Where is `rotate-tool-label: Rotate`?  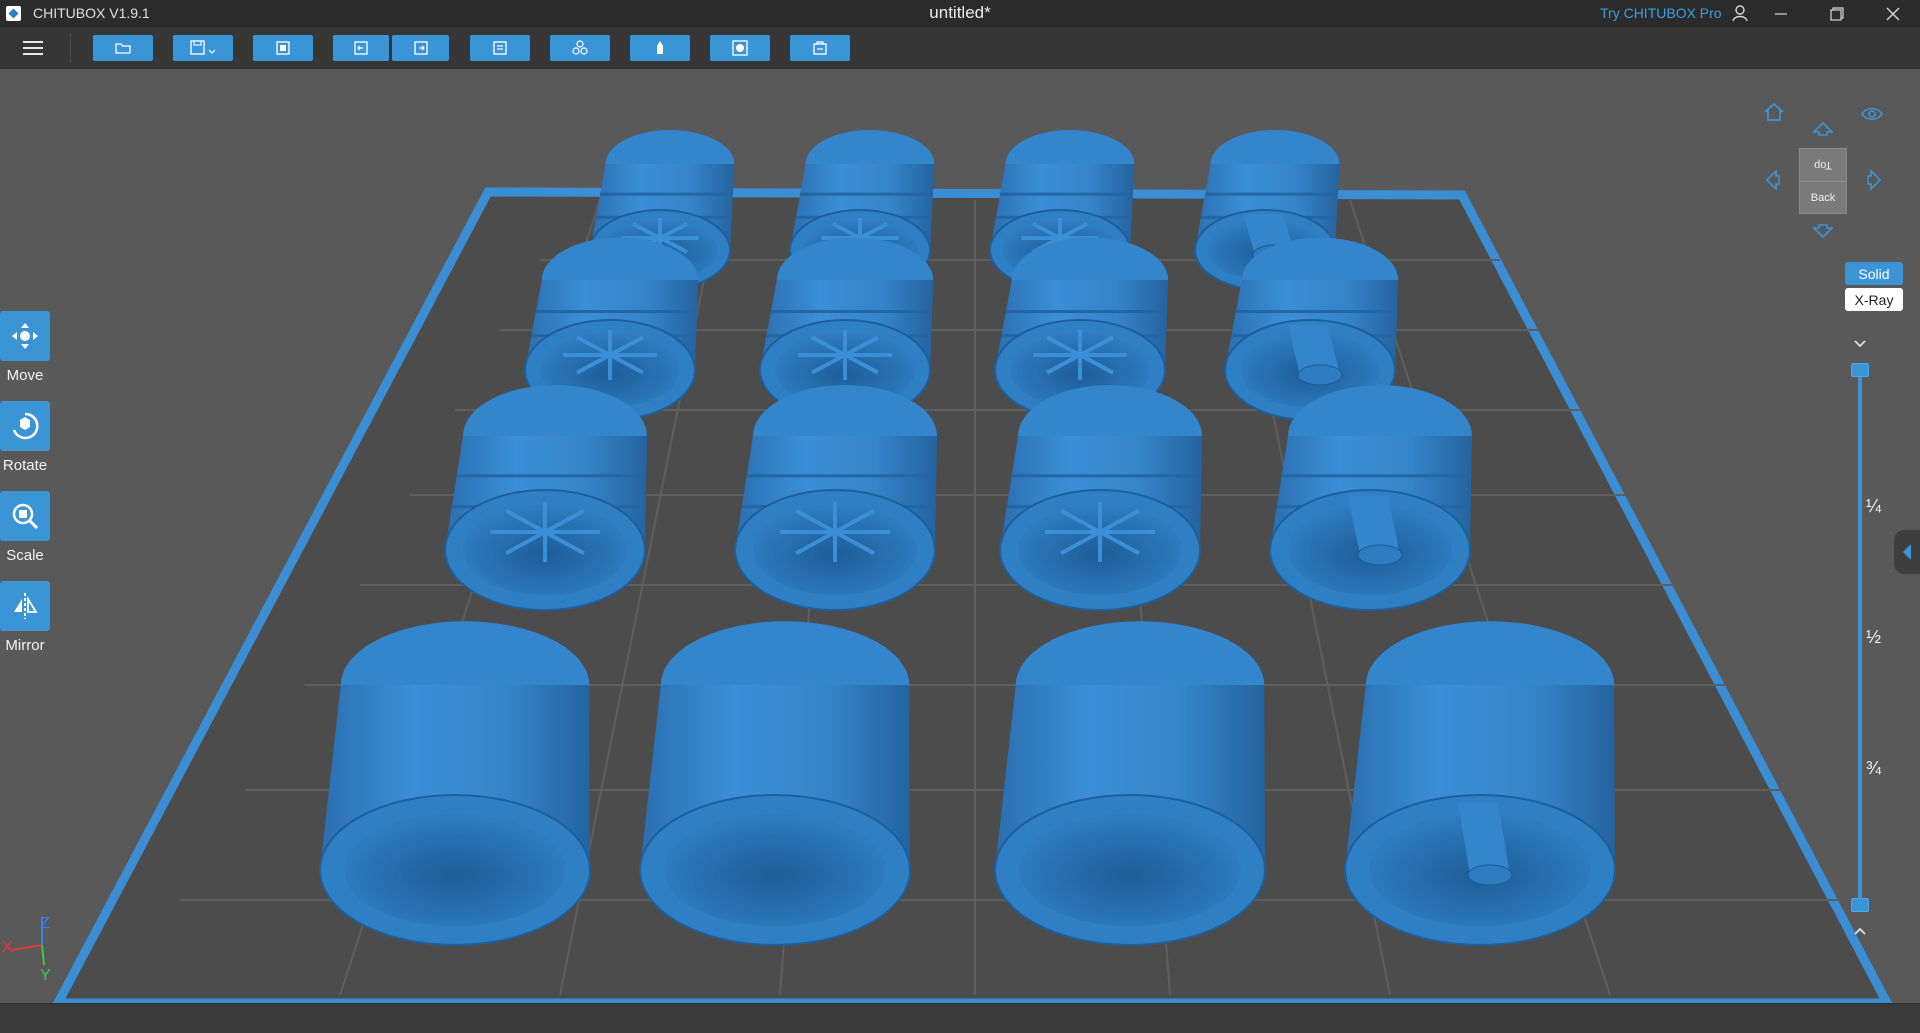
rotate-tool-label: Rotate is located at coordinates (25, 465).